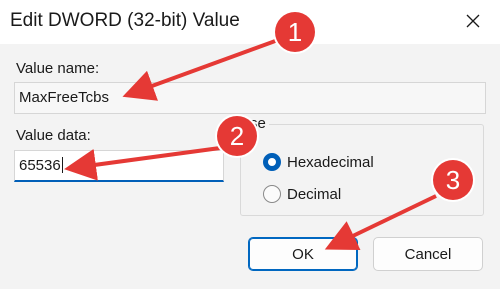 This screenshot has width=500, height=289. Describe the element at coordinates (295, 32) in the screenshot. I see `annotation-badge-1: 1` at that location.